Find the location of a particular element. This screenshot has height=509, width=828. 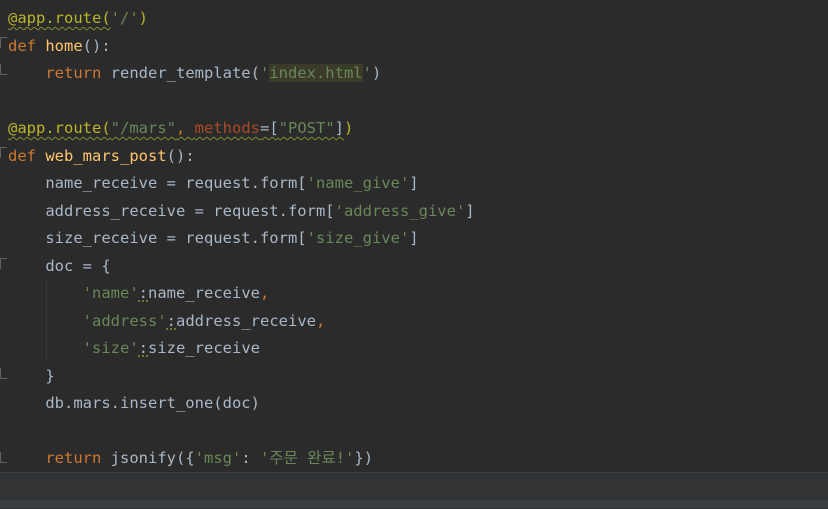

plain-token: =[ is located at coordinates (269, 128).